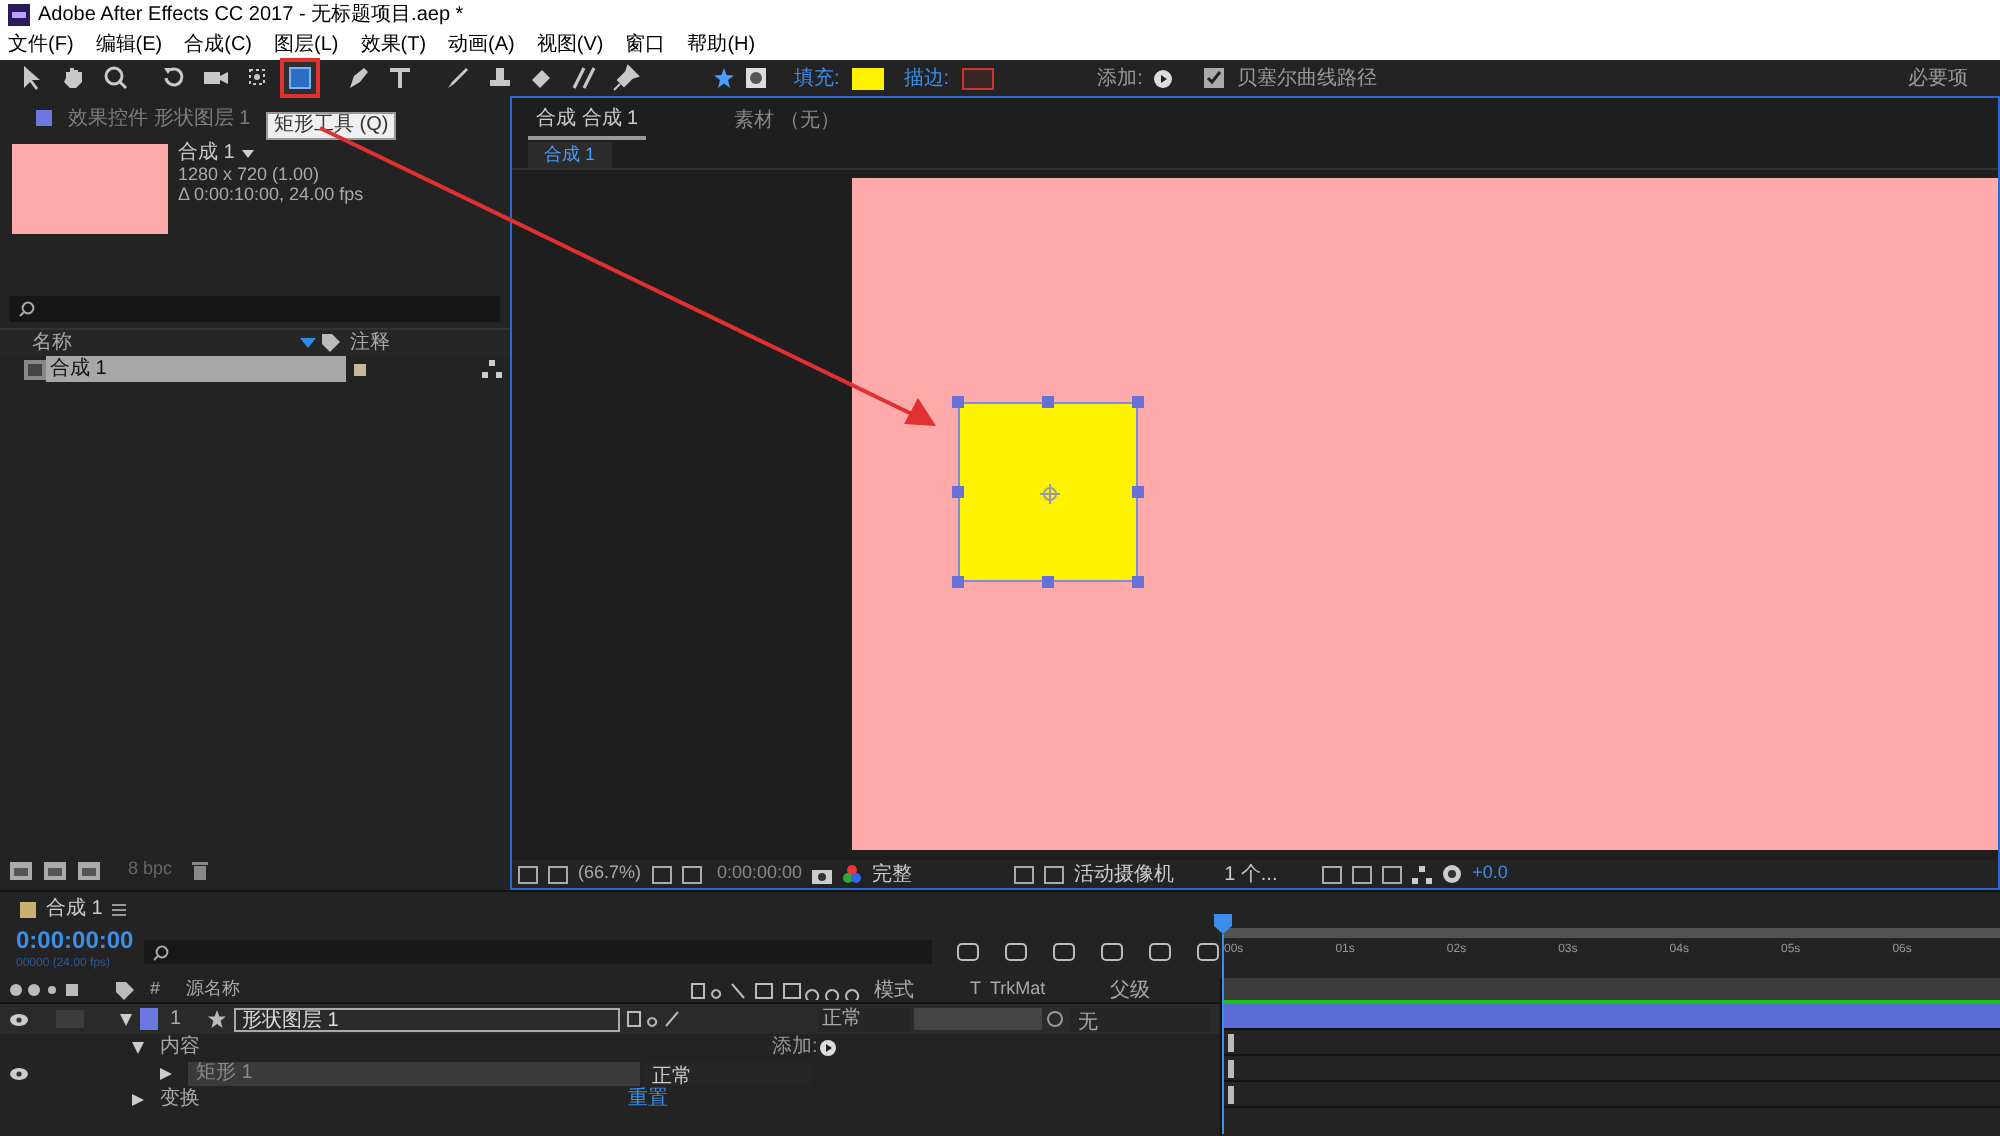 This screenshot has width=2000, height=1136. I want to click on work-area-bar, so click(1611, 991).